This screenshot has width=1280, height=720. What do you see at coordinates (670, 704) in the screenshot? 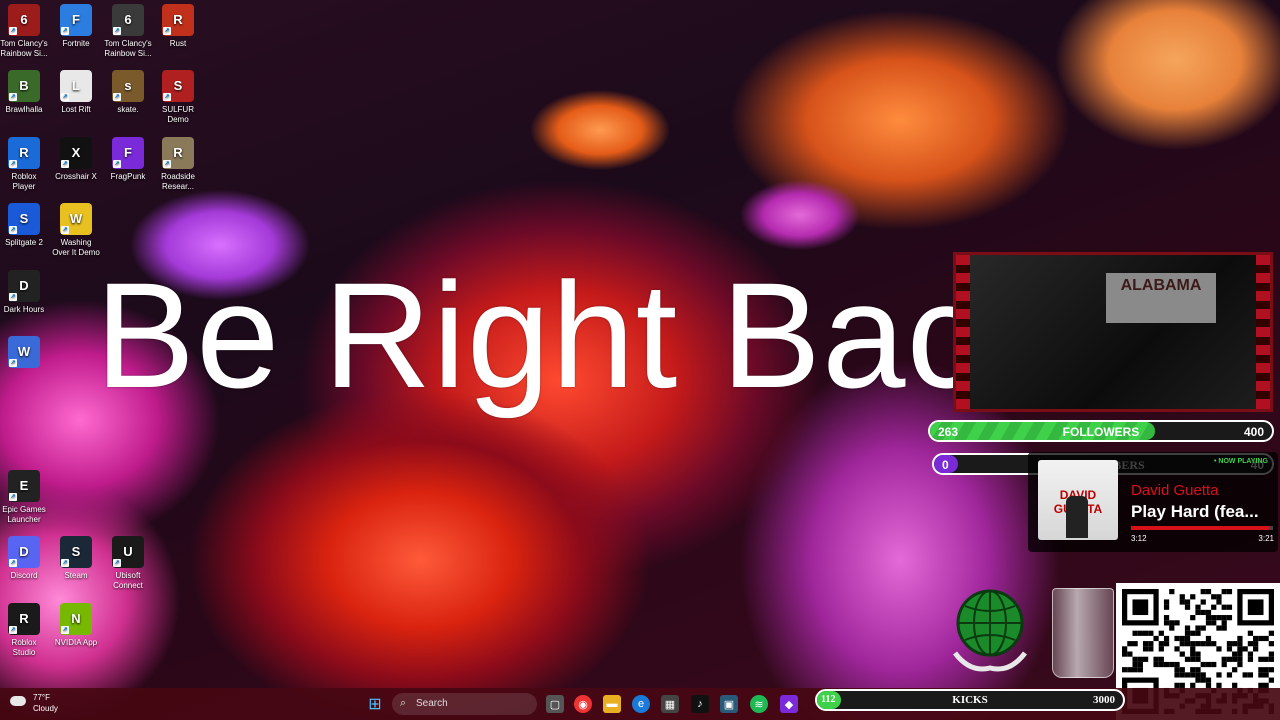
I see `store-icon: ▦` at bounding box center [670, 704].